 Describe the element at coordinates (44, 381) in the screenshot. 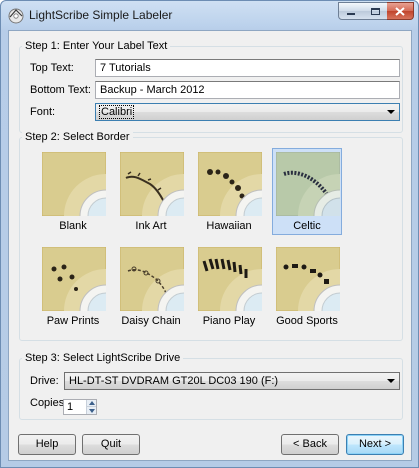

I see `drive-label: Drive:` at that location.